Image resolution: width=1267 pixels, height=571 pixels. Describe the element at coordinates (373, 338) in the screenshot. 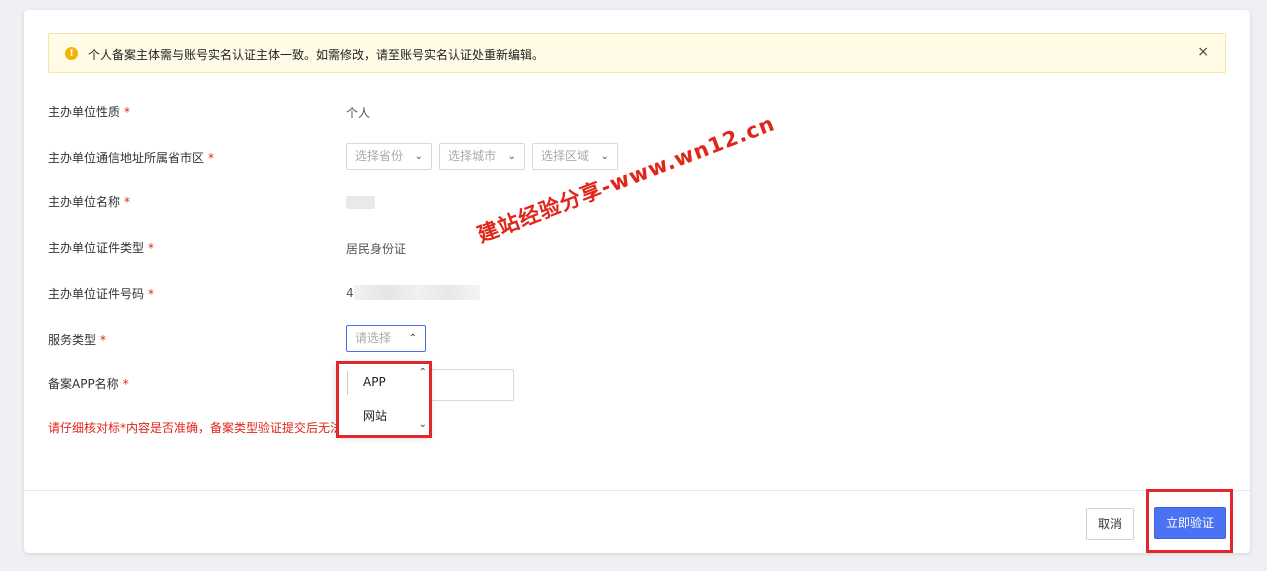

I see `service-type-placeholder: 请选择` at that location.